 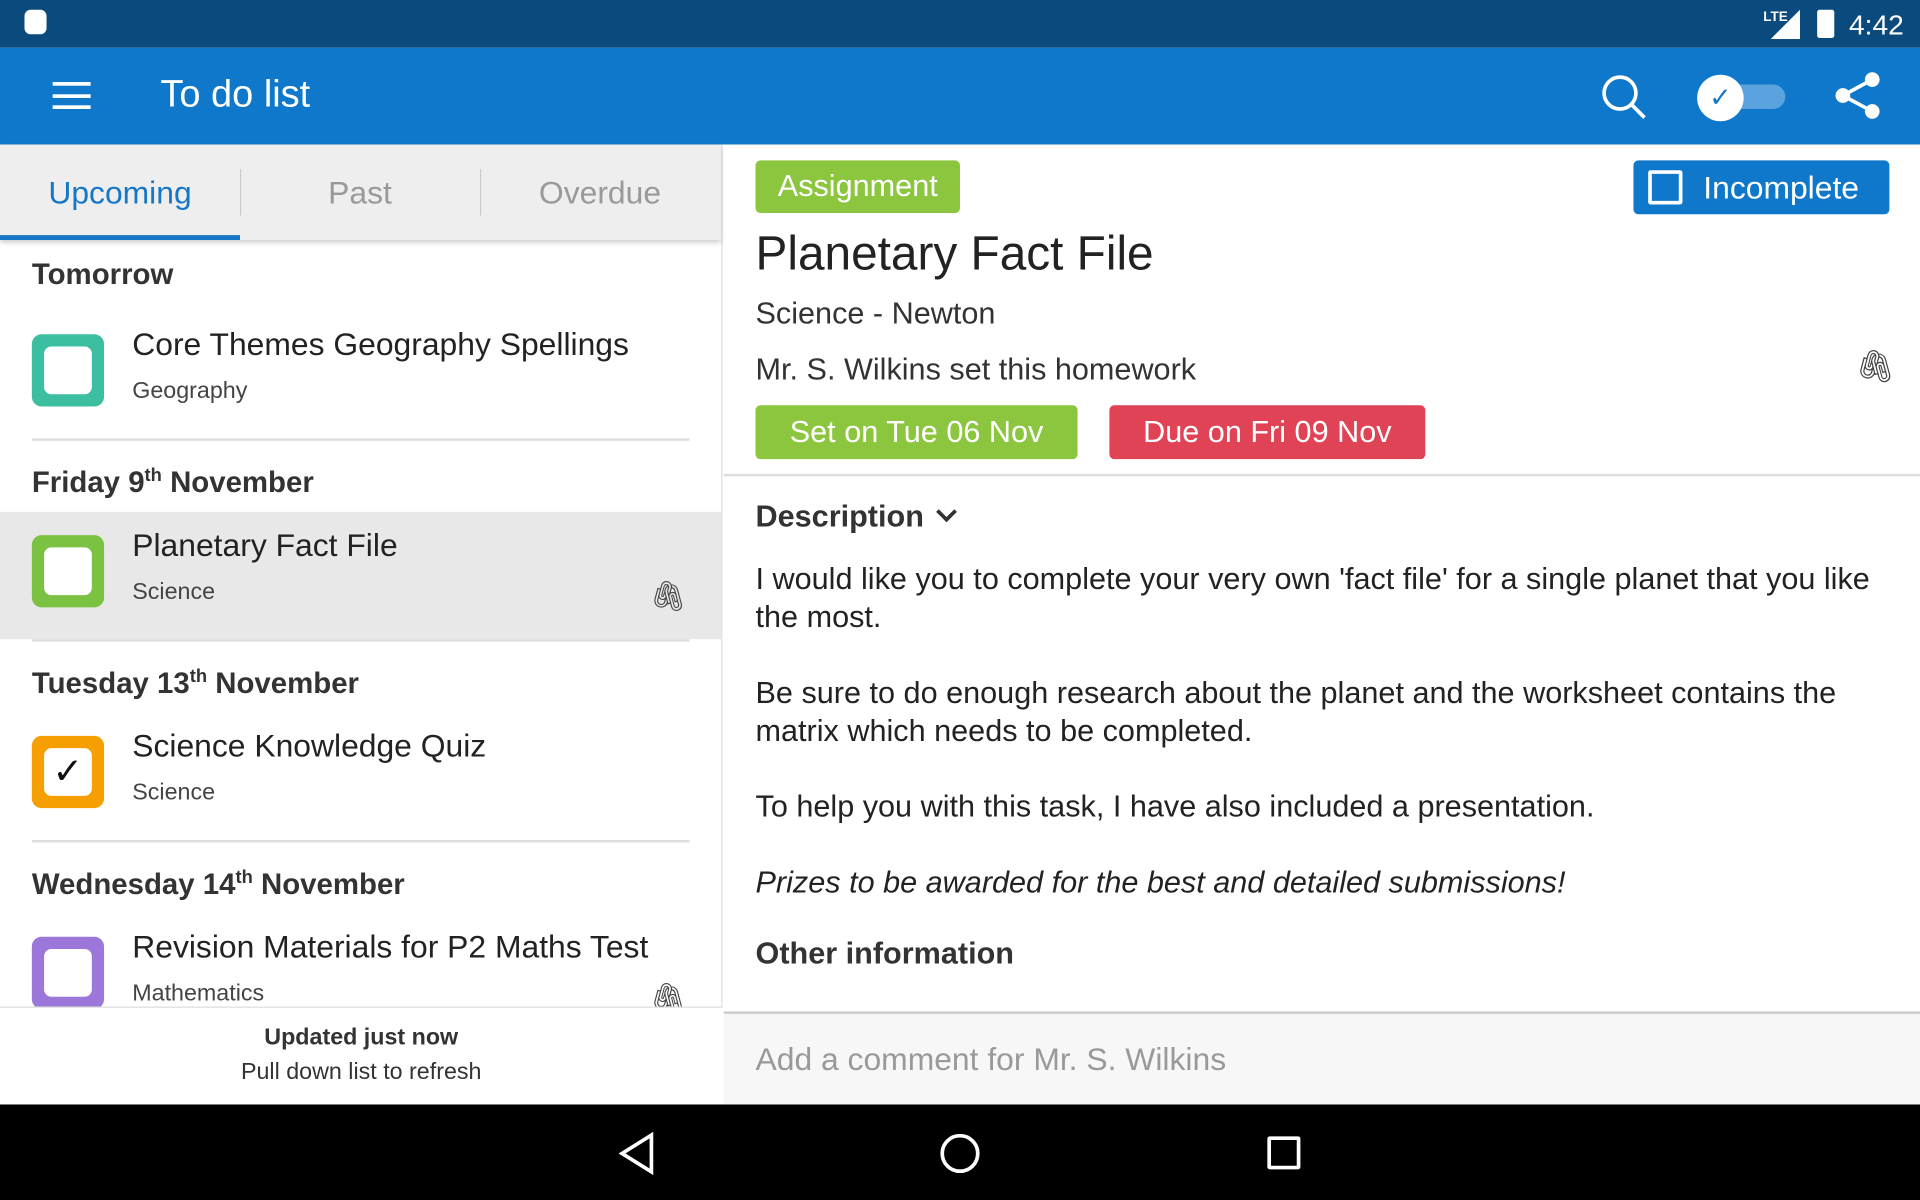 I want to click on tab-bar: Upcoming Past Overdue, so click(x=361, y=192).